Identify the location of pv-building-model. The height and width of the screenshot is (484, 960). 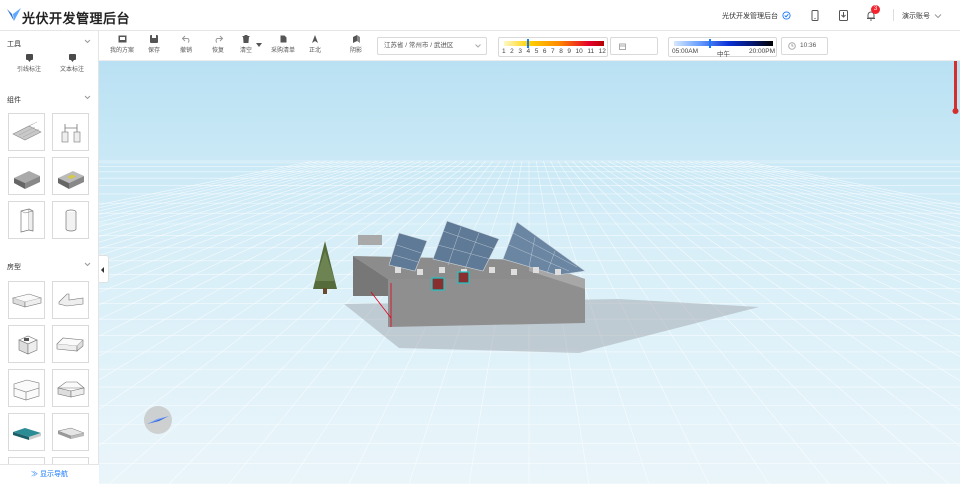
(551, 286).